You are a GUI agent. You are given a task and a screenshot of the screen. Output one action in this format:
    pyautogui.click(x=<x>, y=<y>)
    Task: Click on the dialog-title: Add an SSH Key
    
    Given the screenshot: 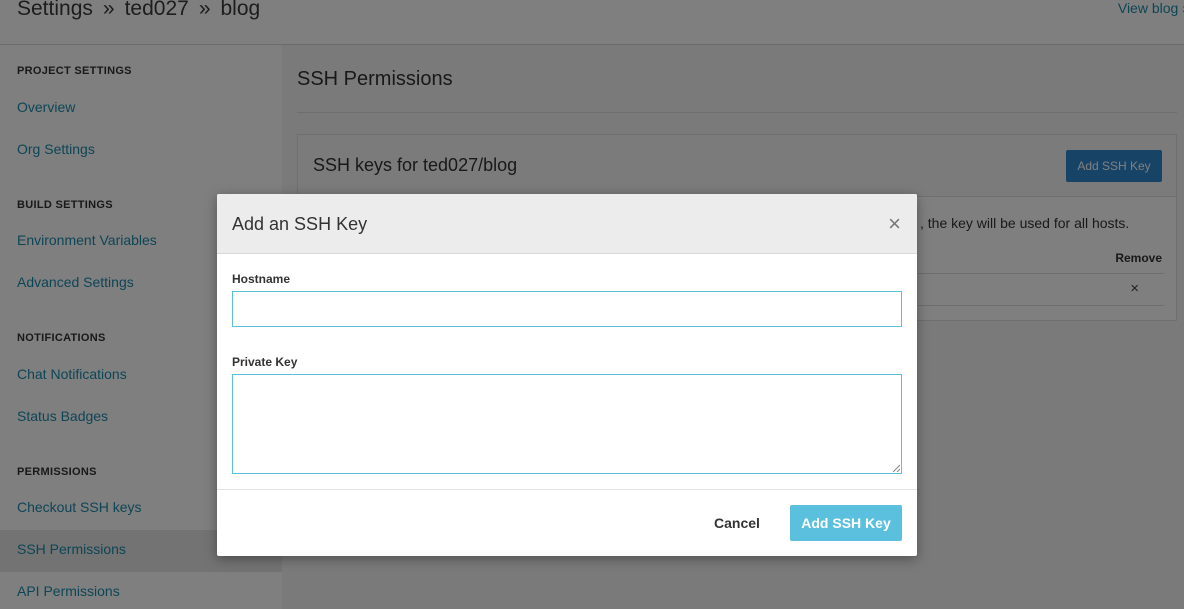 What is the action you would take?
    pyautogui.click(x=300, y=224)
    